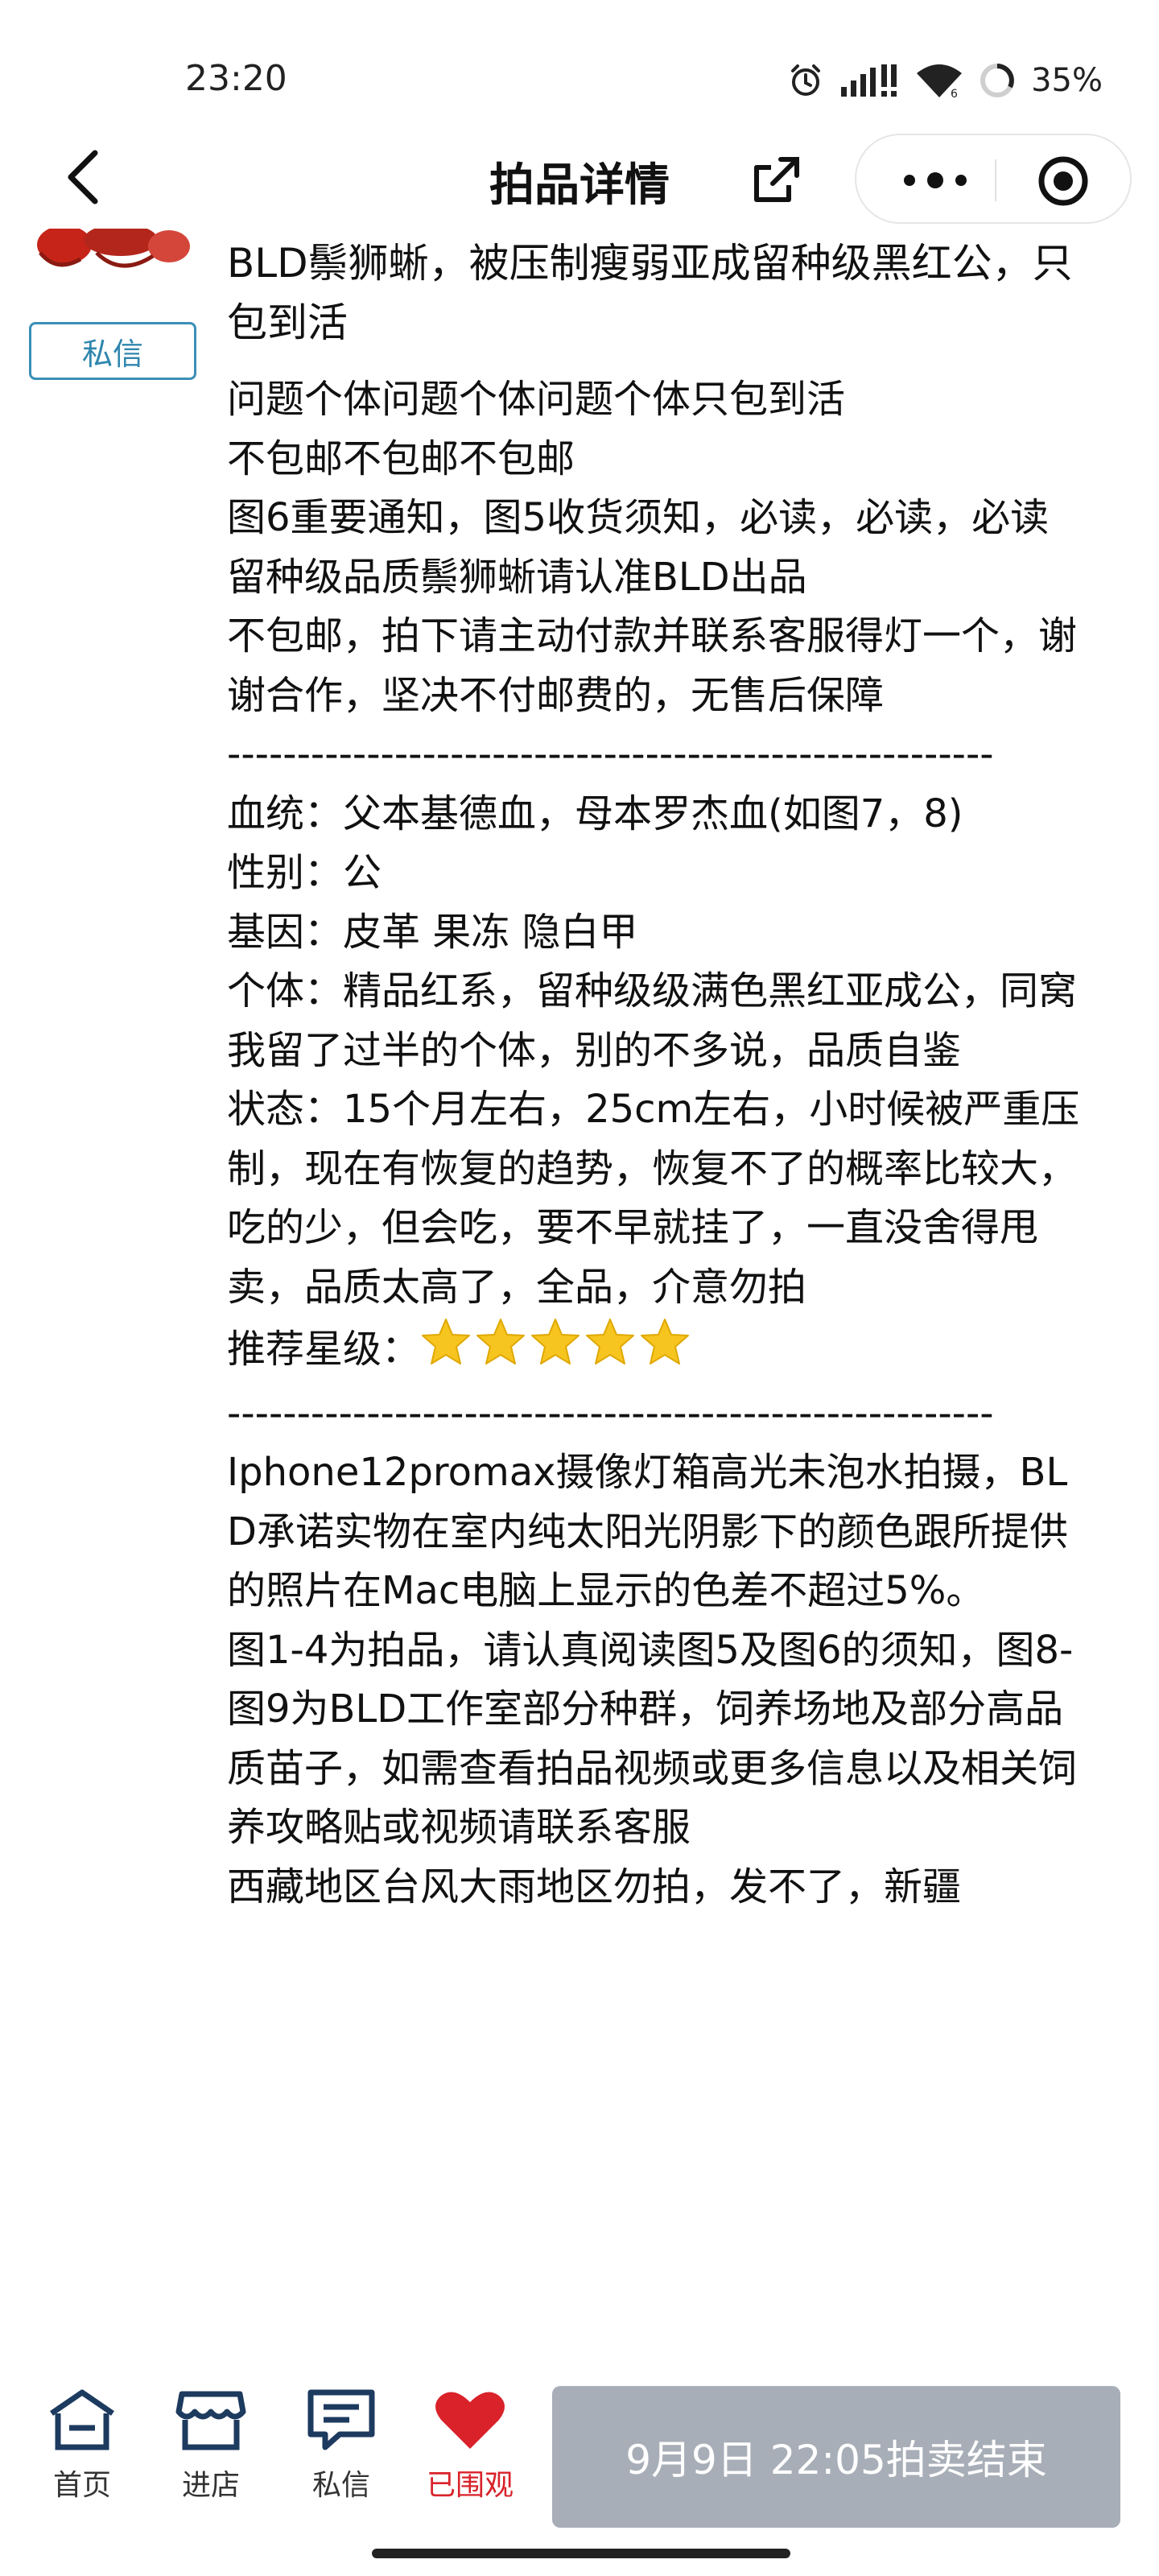 Image resolution: width=1159 pixels, height=2576 pixels. I want to click on rating-stars, so click(557, 1351).